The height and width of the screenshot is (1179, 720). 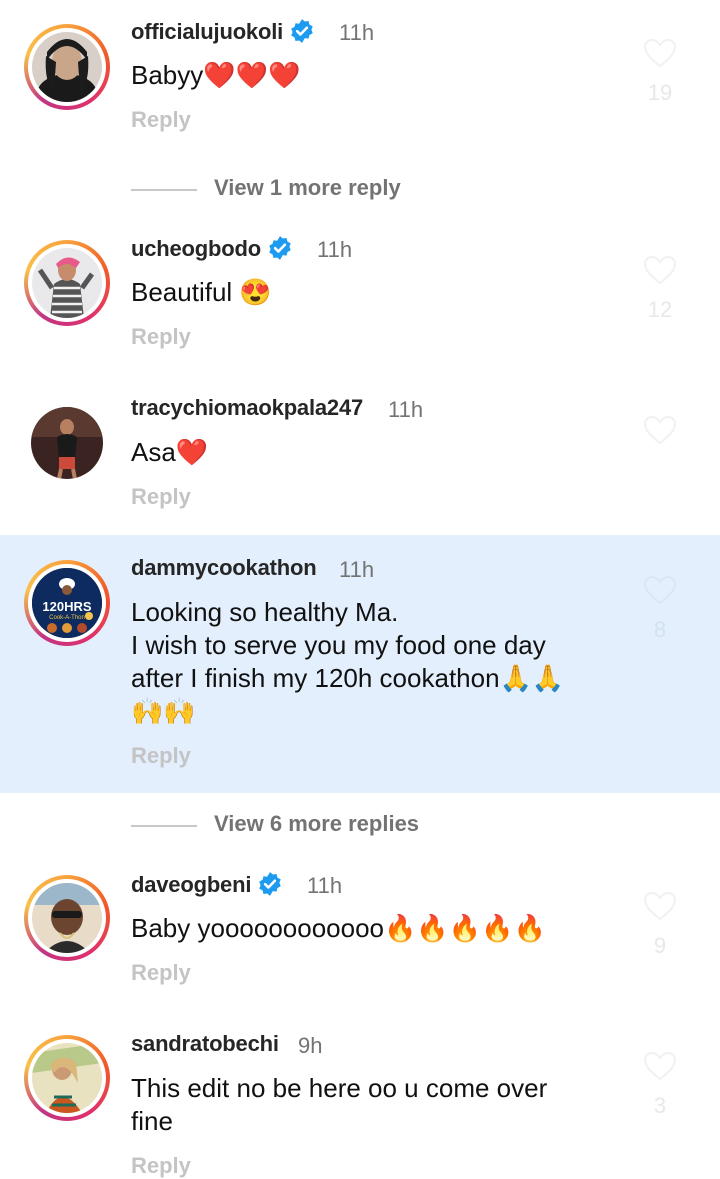 What do you see at coordinates (339, 1088) in the screenshot?
I see `comment-text-line: This edit no be here oo u come over` at bounding box center [339, 1088].